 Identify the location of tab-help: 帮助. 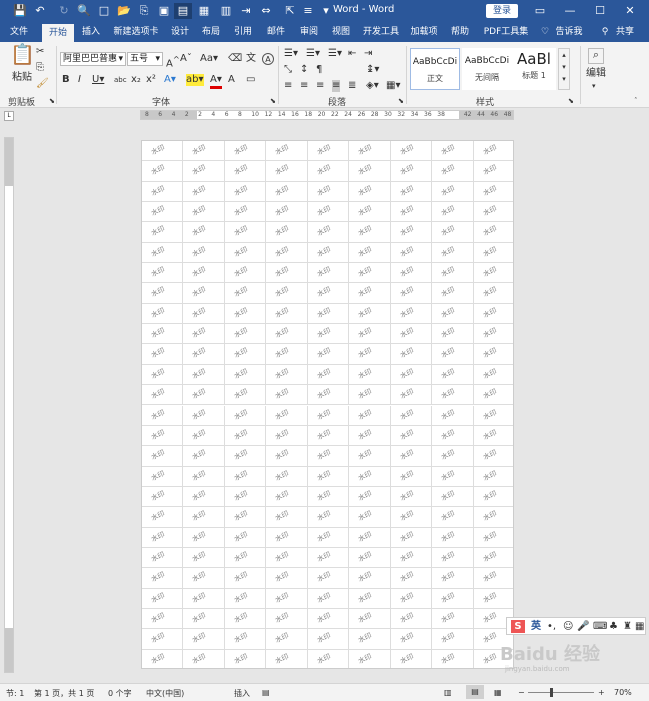
(460, 32).